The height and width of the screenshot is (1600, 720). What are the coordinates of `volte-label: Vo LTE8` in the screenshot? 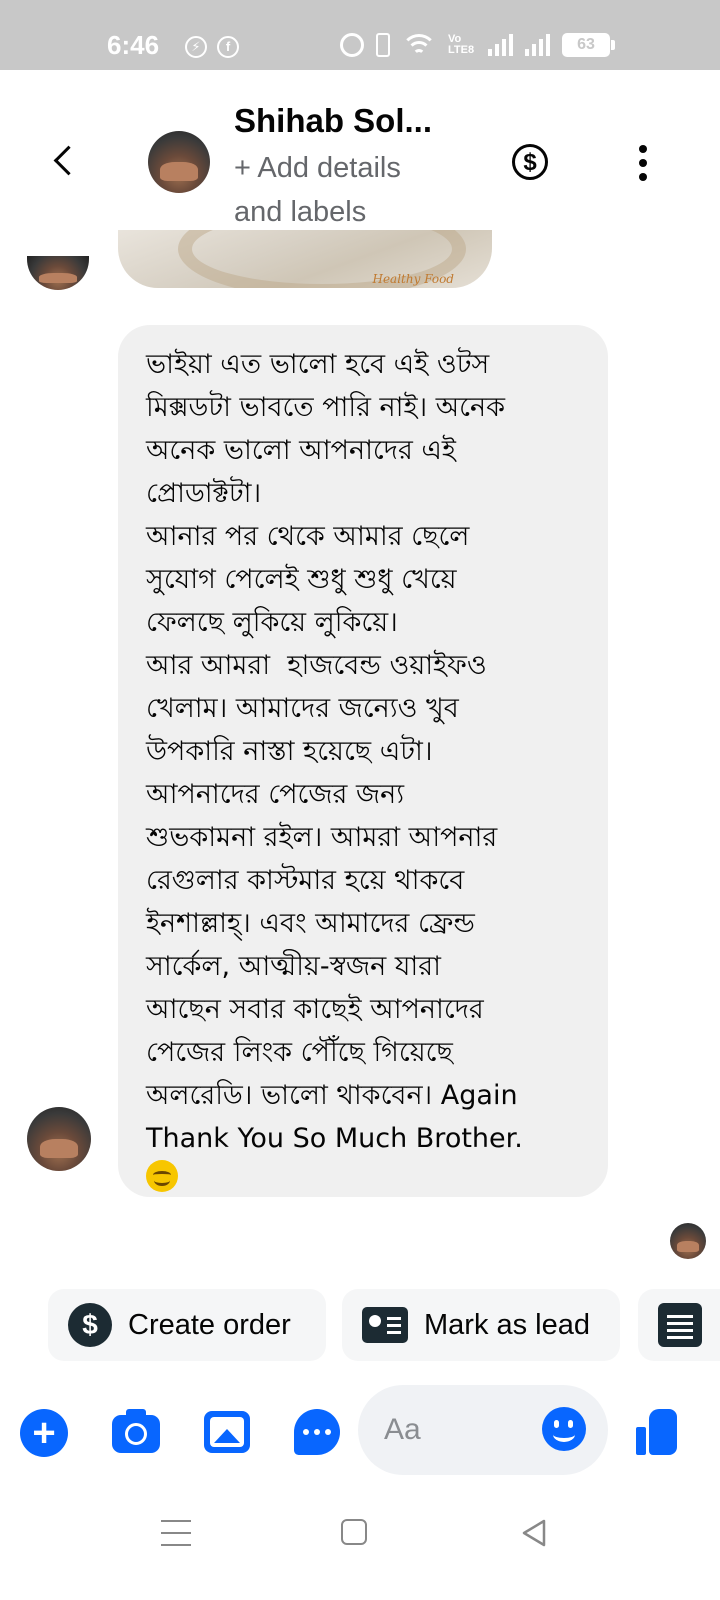 It's located at (461, 44).